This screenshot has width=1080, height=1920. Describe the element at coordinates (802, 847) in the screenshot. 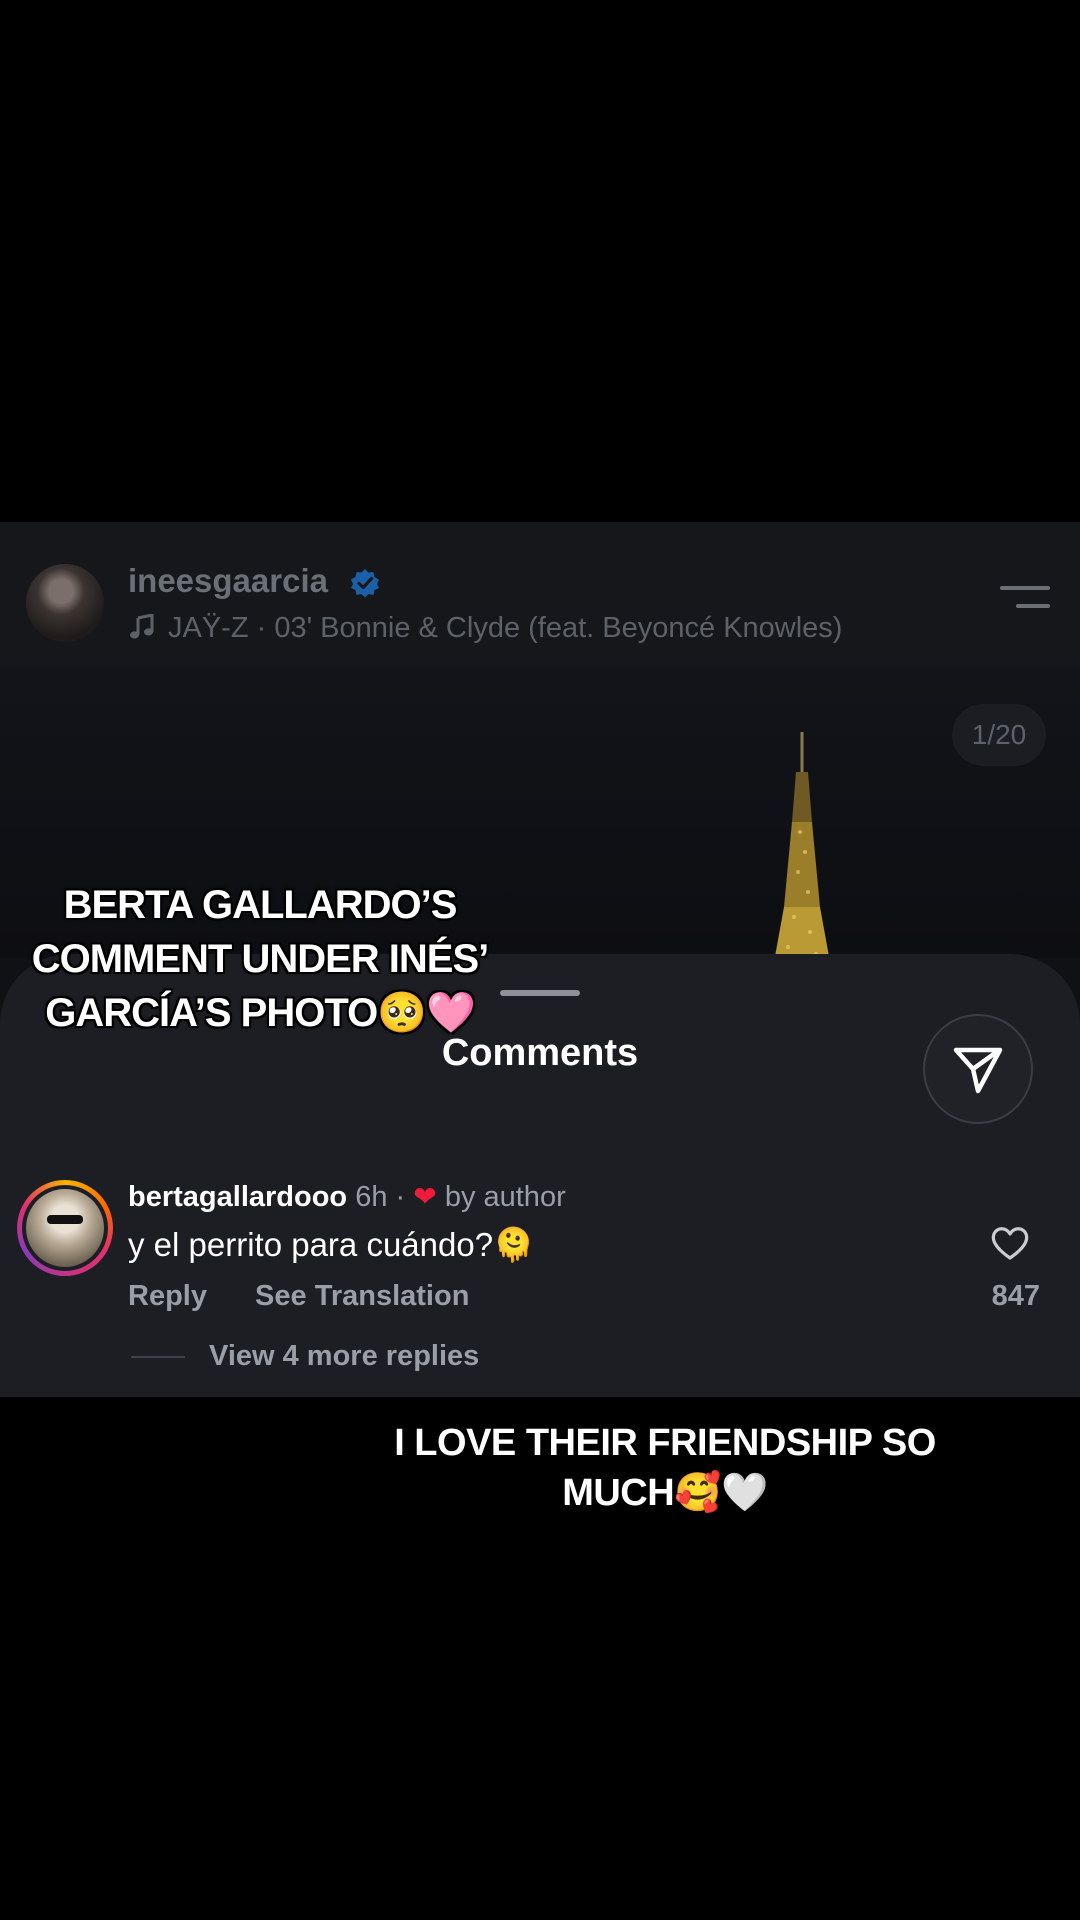

I see `eiffel-tower-image` at that location.